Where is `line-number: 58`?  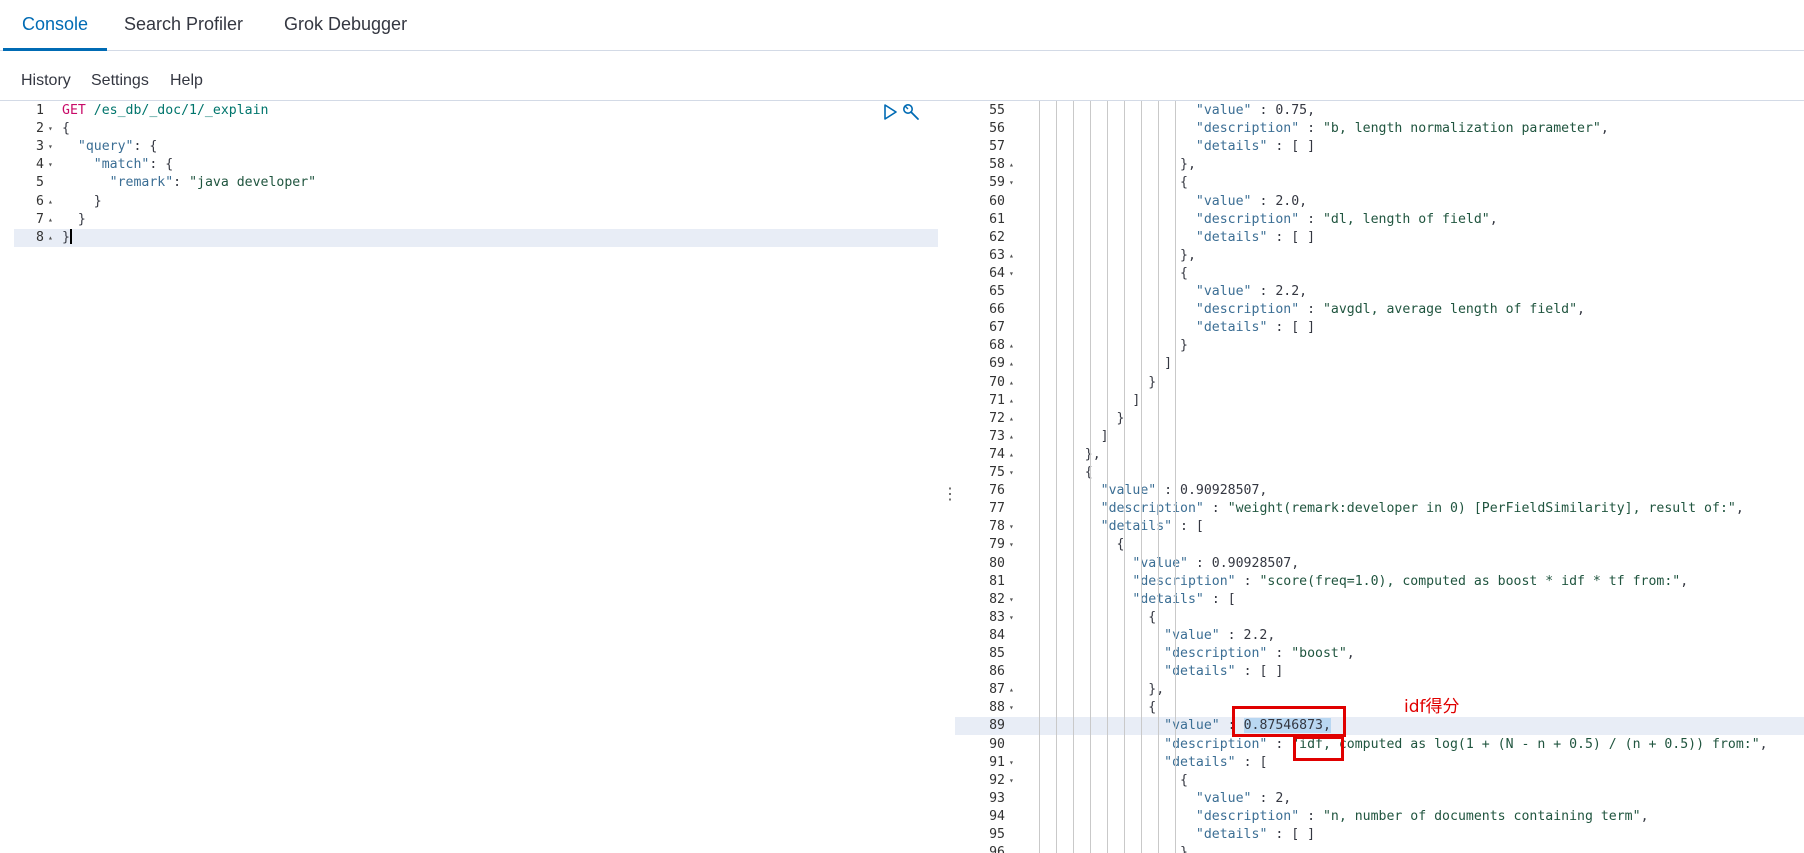 line-number: 58 is located at coordinates (997, 165).